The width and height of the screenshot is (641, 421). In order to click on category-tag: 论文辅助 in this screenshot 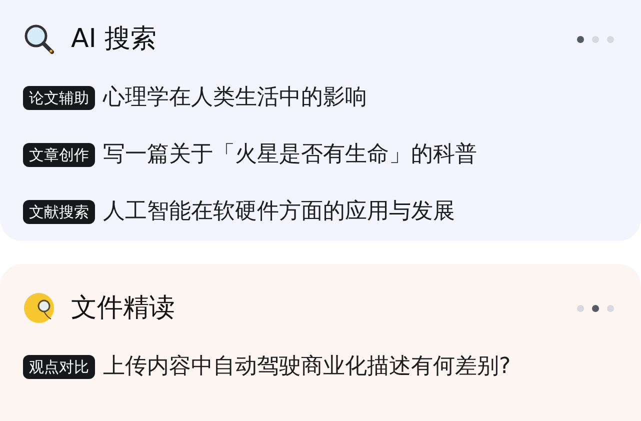, I will do `click(59, 98)`.